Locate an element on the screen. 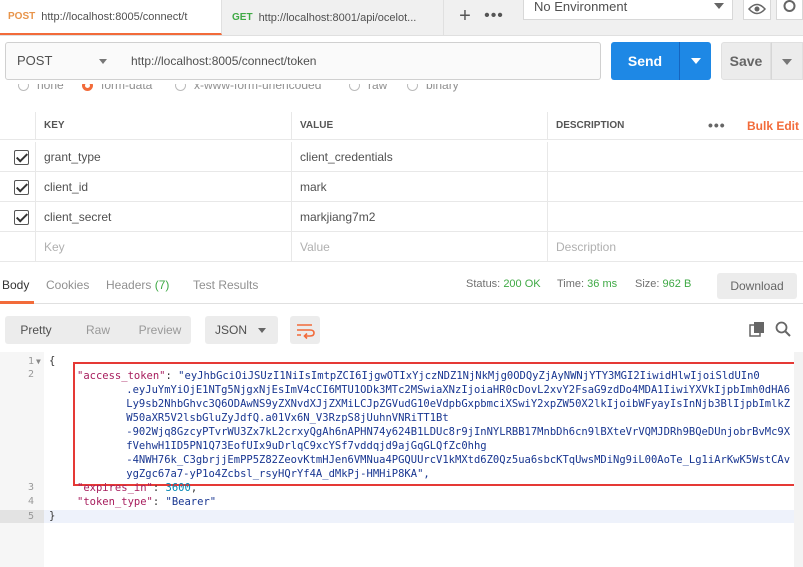 This screenshot has width=803, height=567. status-value: 200 OK is located at coordinates (522, 284).